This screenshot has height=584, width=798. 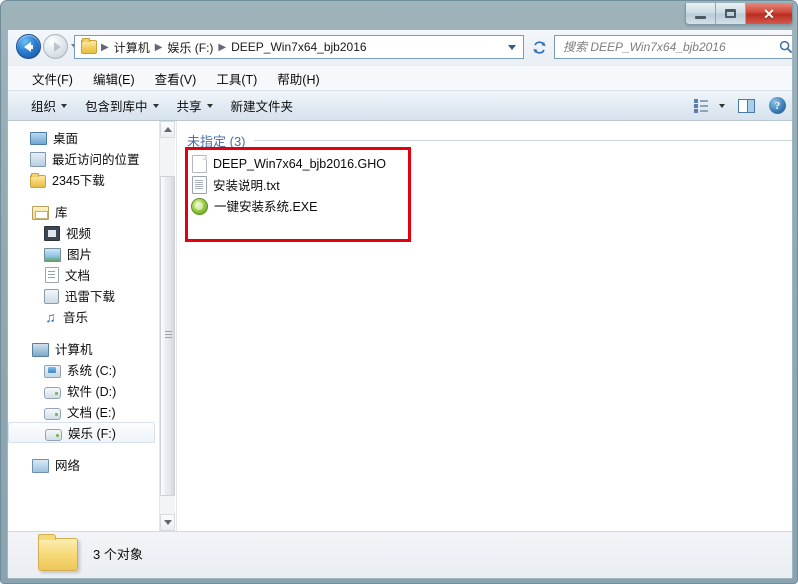 What do you see at coordinates (90, 297) in the screenshot?
I see `sidebar-item-label: 迅雷下载` at bounding box center [90, 297].